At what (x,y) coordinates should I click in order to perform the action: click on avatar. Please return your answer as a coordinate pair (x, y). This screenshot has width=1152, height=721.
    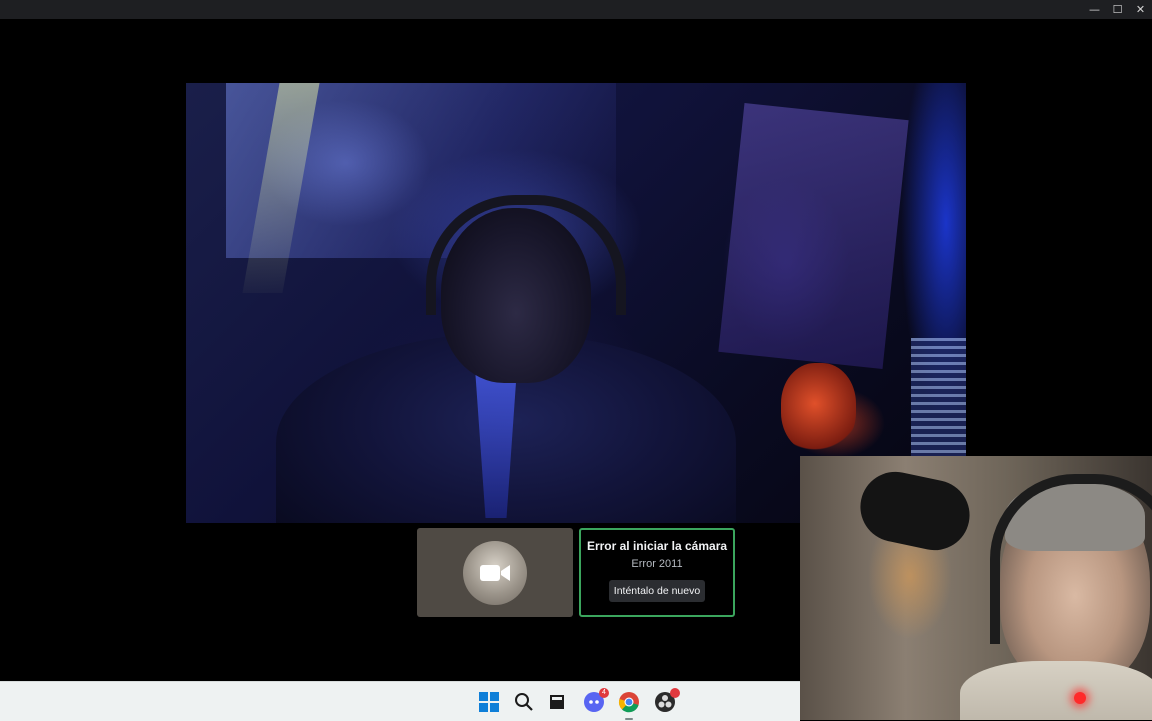
    Looking at the image, I should click on (495, 572).